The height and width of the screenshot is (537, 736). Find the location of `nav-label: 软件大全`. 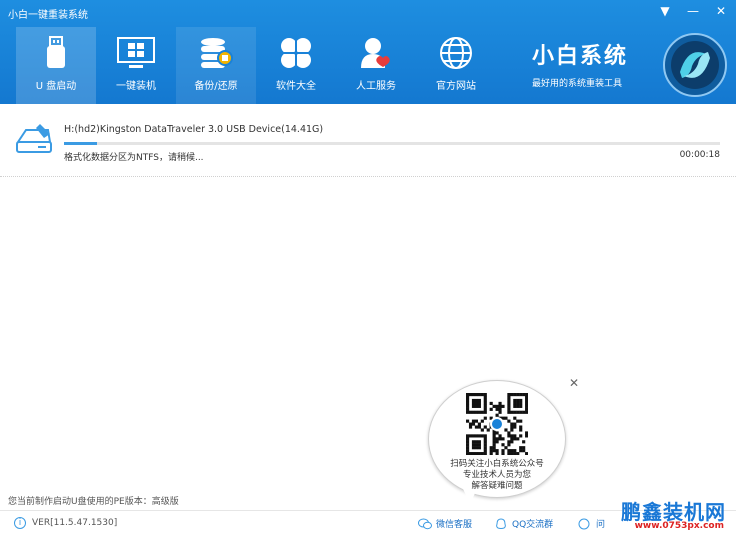

nav-label: 软件大全 is located at coordinates (296, 86).